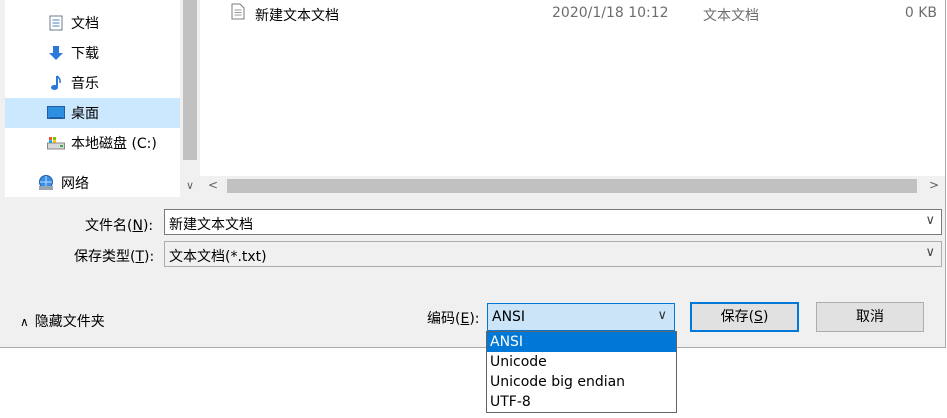 This screenshot has height=418, width=947. I want to click on nav-item-network: 网络, so click(92, 183).